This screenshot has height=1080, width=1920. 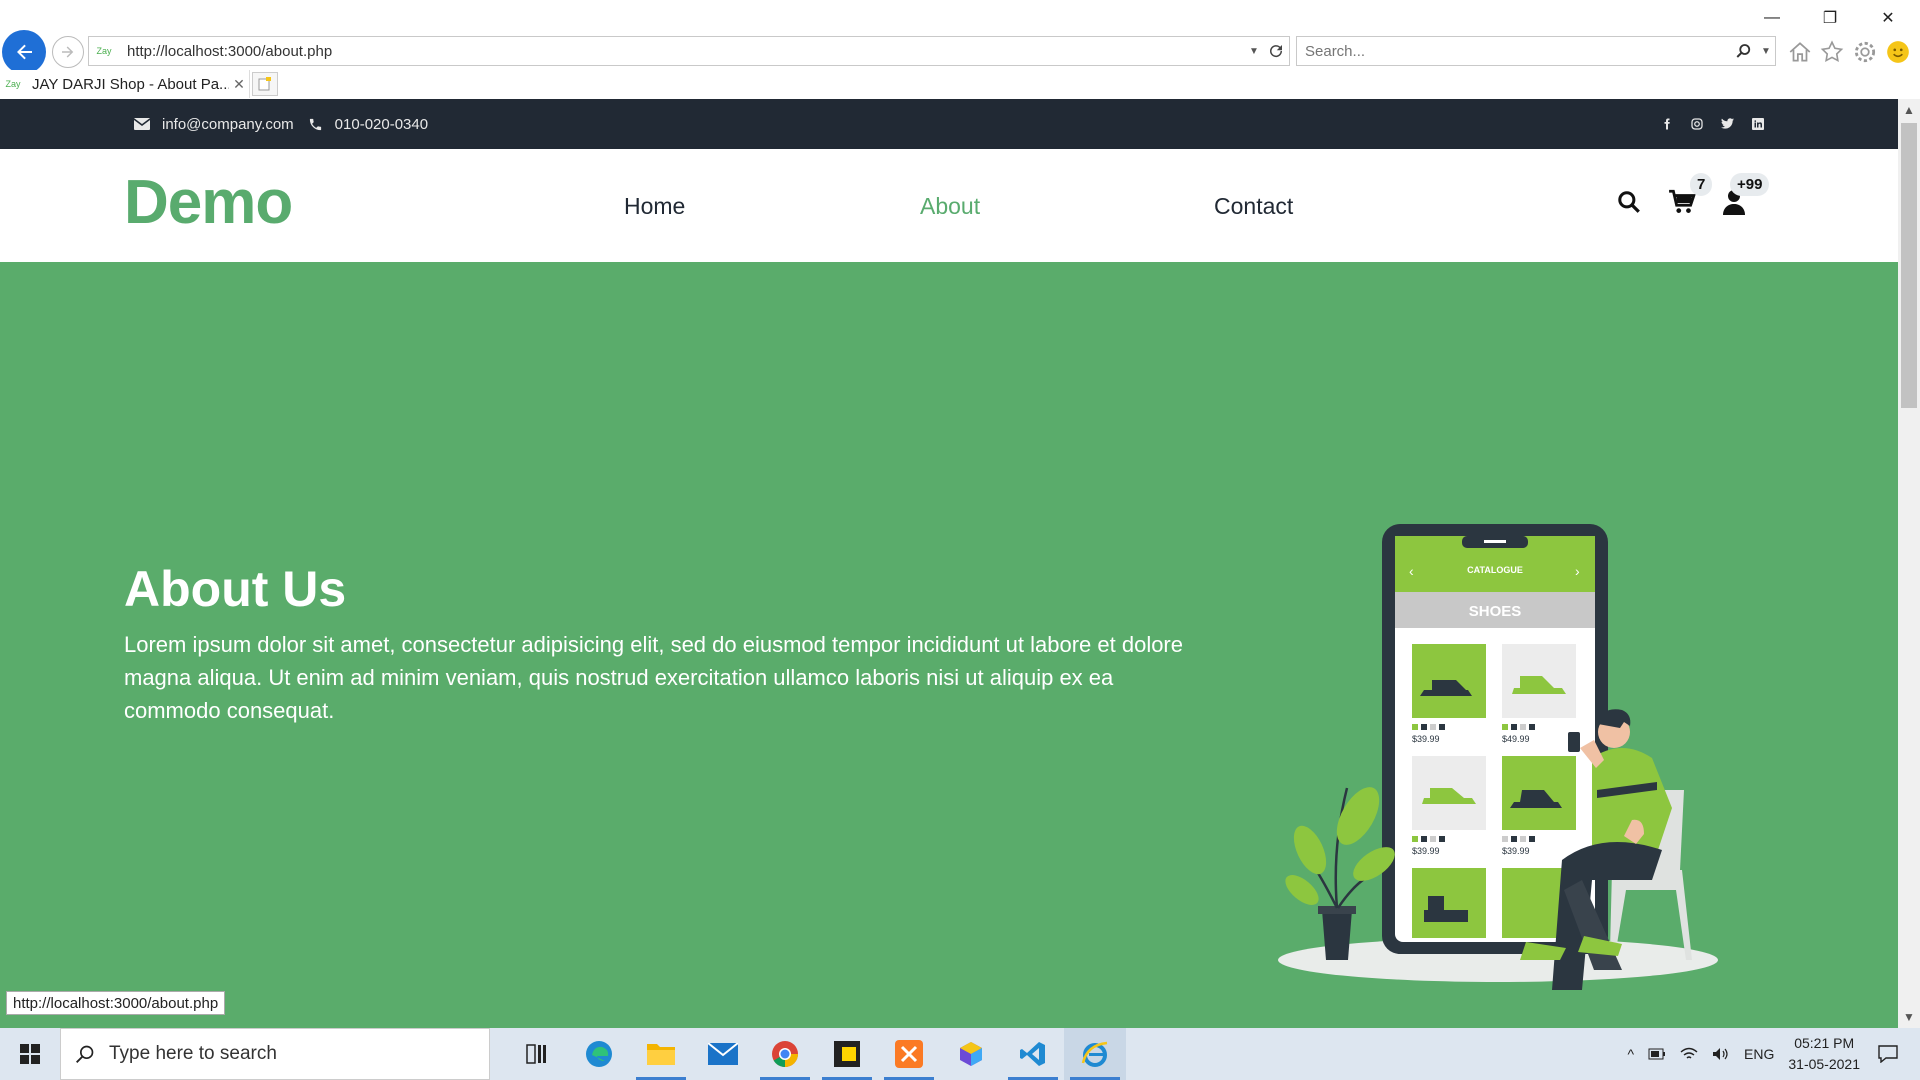 I want to click on page-scrollbar: ▲ ▼, so click(x=1909, y=563).